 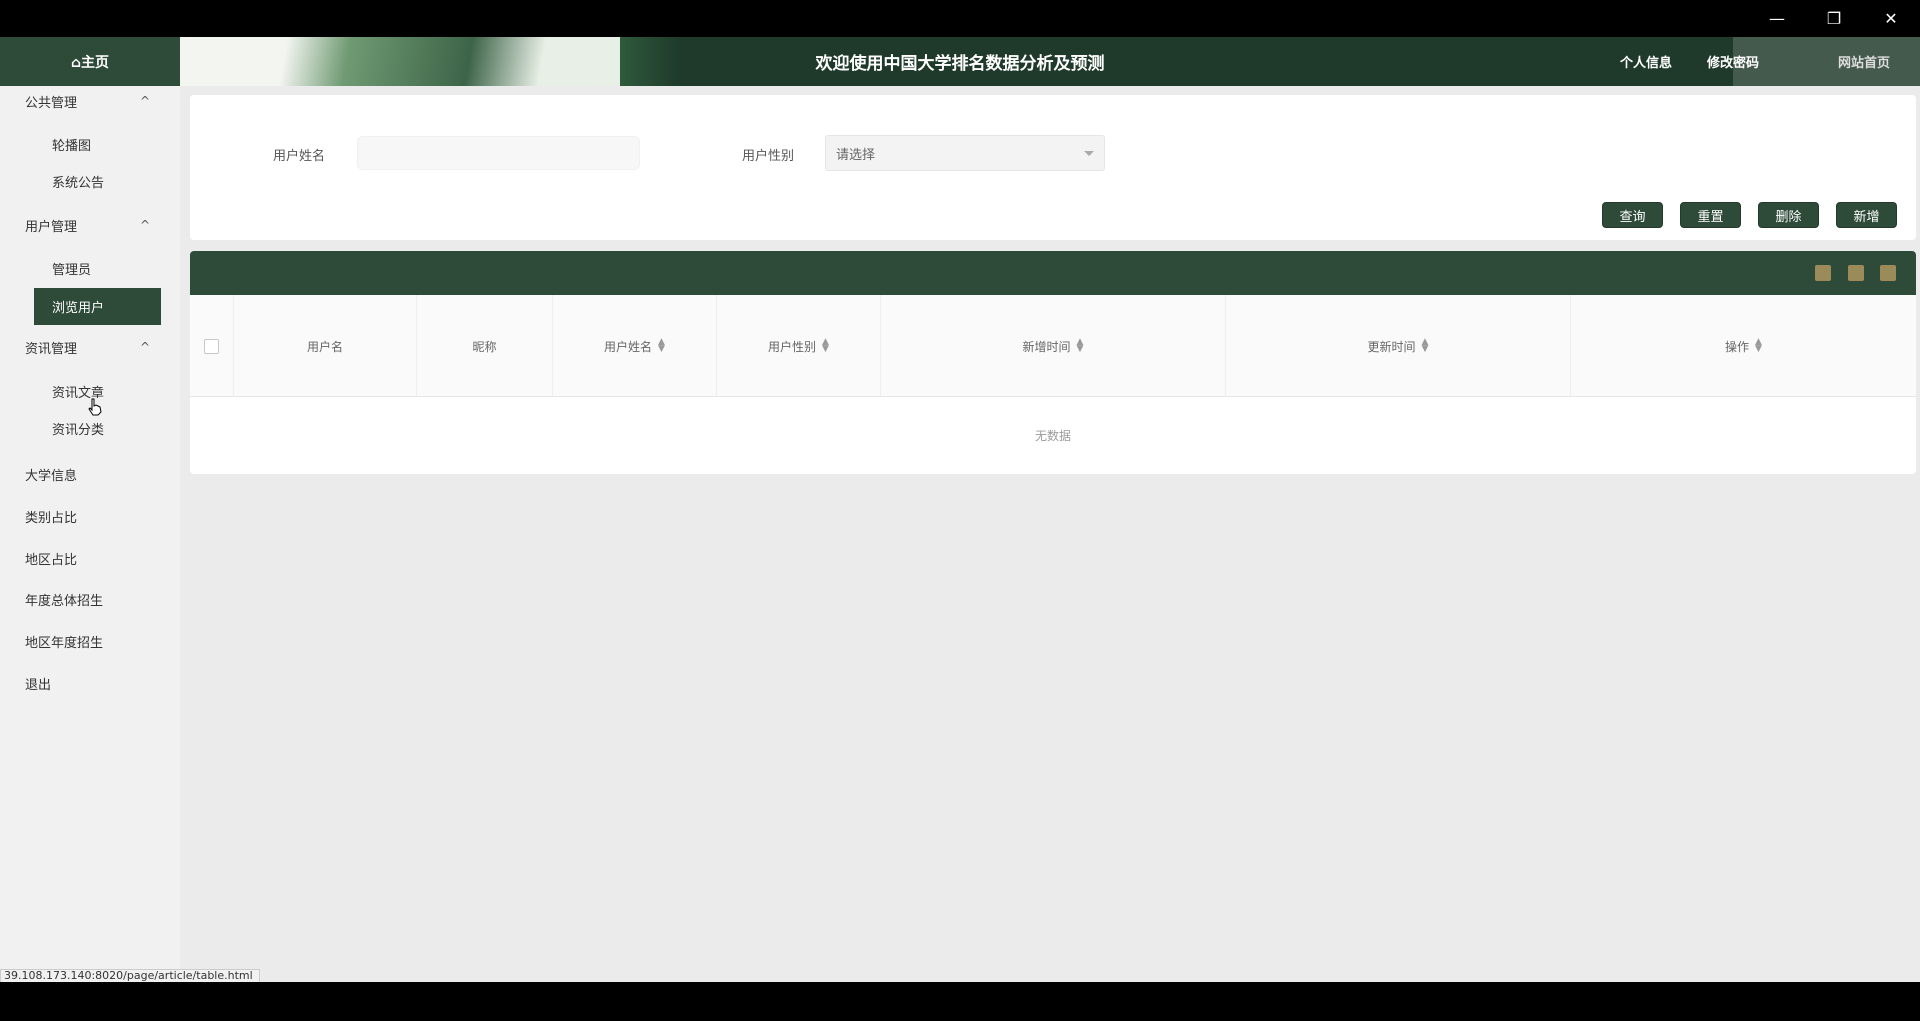 I want to click on header-pale-overlay, so click(x=1826, y=61).